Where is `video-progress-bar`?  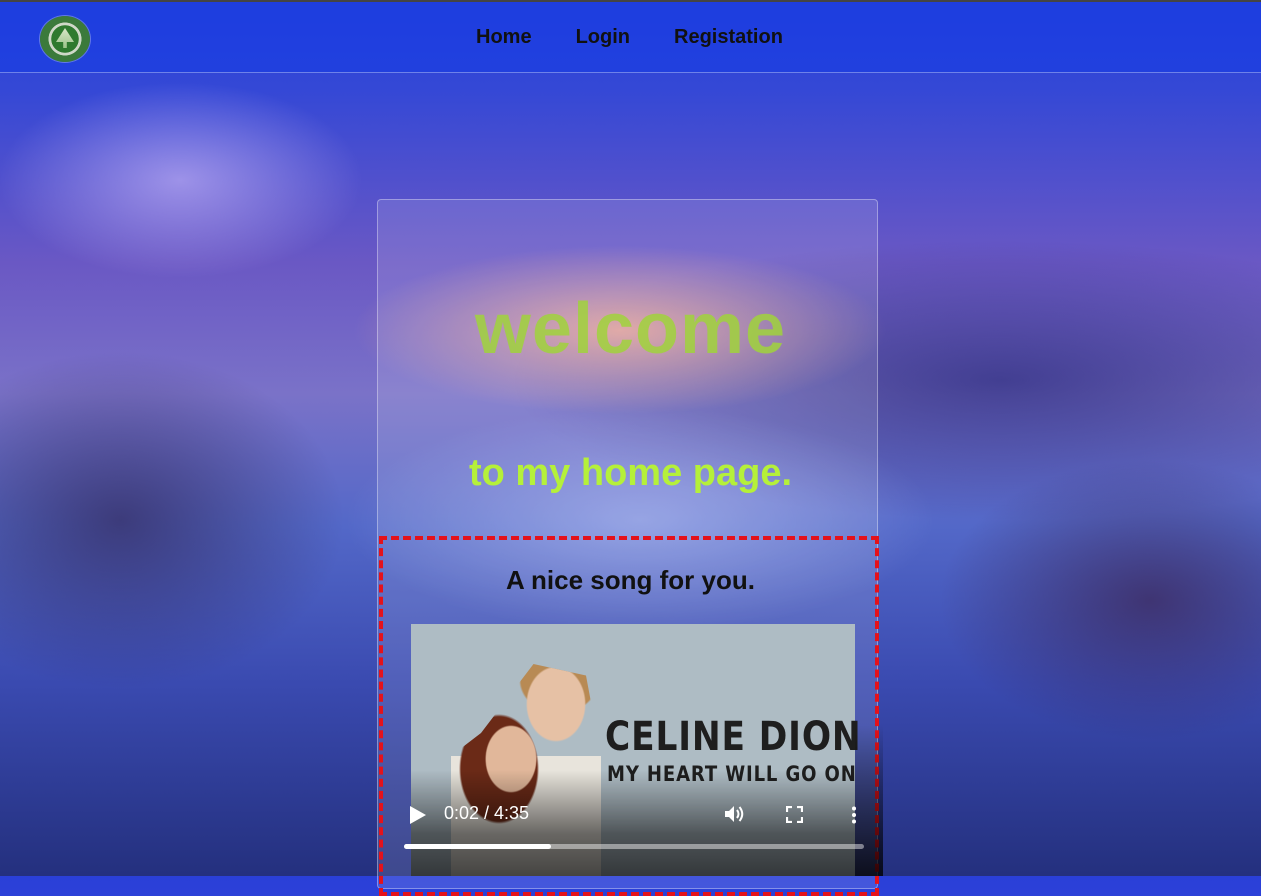 video-progress-bar is located at coordinates (634, 846).